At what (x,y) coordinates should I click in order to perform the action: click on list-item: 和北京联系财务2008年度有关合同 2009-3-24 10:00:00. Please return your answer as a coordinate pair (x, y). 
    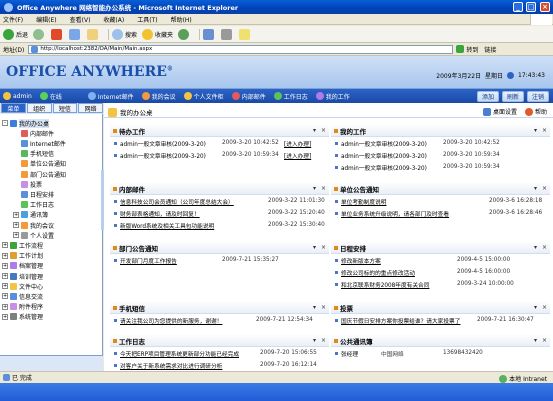
    Looking at the image, I should click on (440, 284).